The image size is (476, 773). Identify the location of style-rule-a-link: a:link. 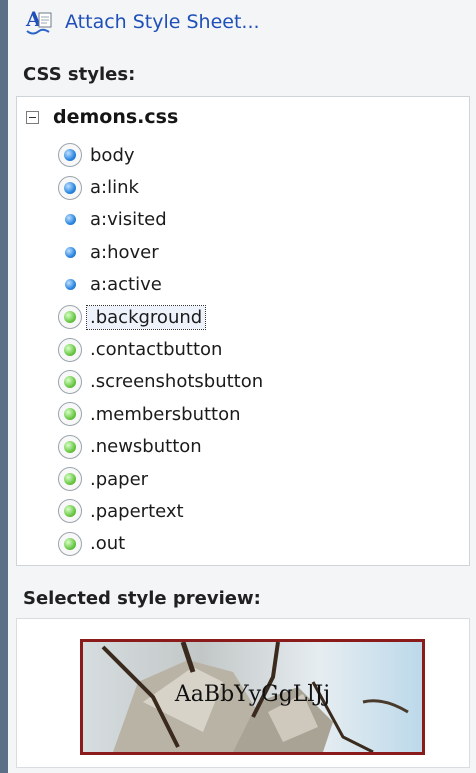
(160, 187).